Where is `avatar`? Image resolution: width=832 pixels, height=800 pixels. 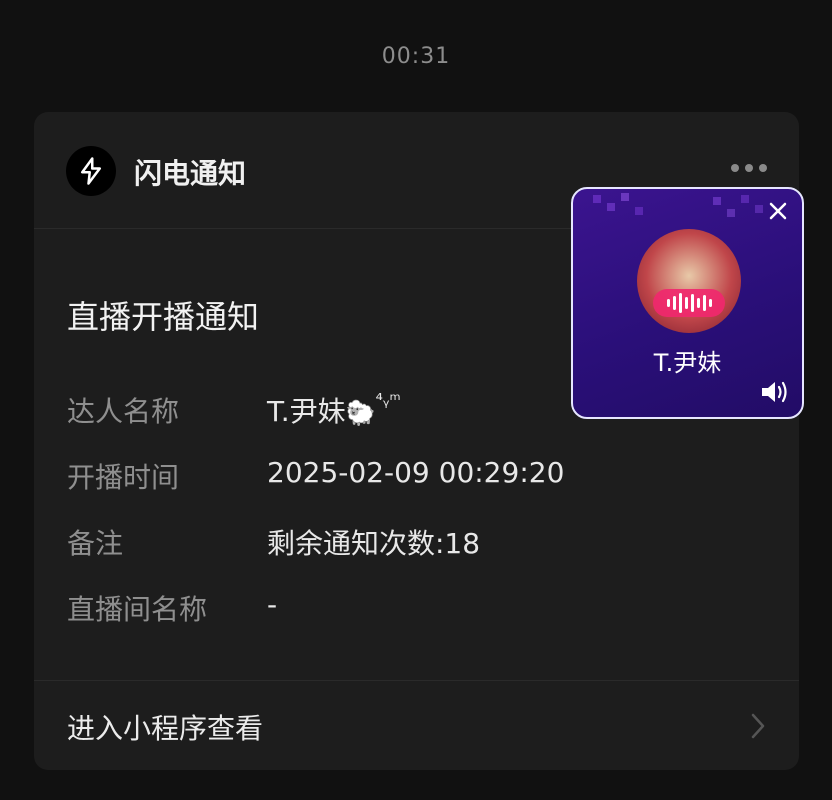 avatar is located at coordinates (689, 281).